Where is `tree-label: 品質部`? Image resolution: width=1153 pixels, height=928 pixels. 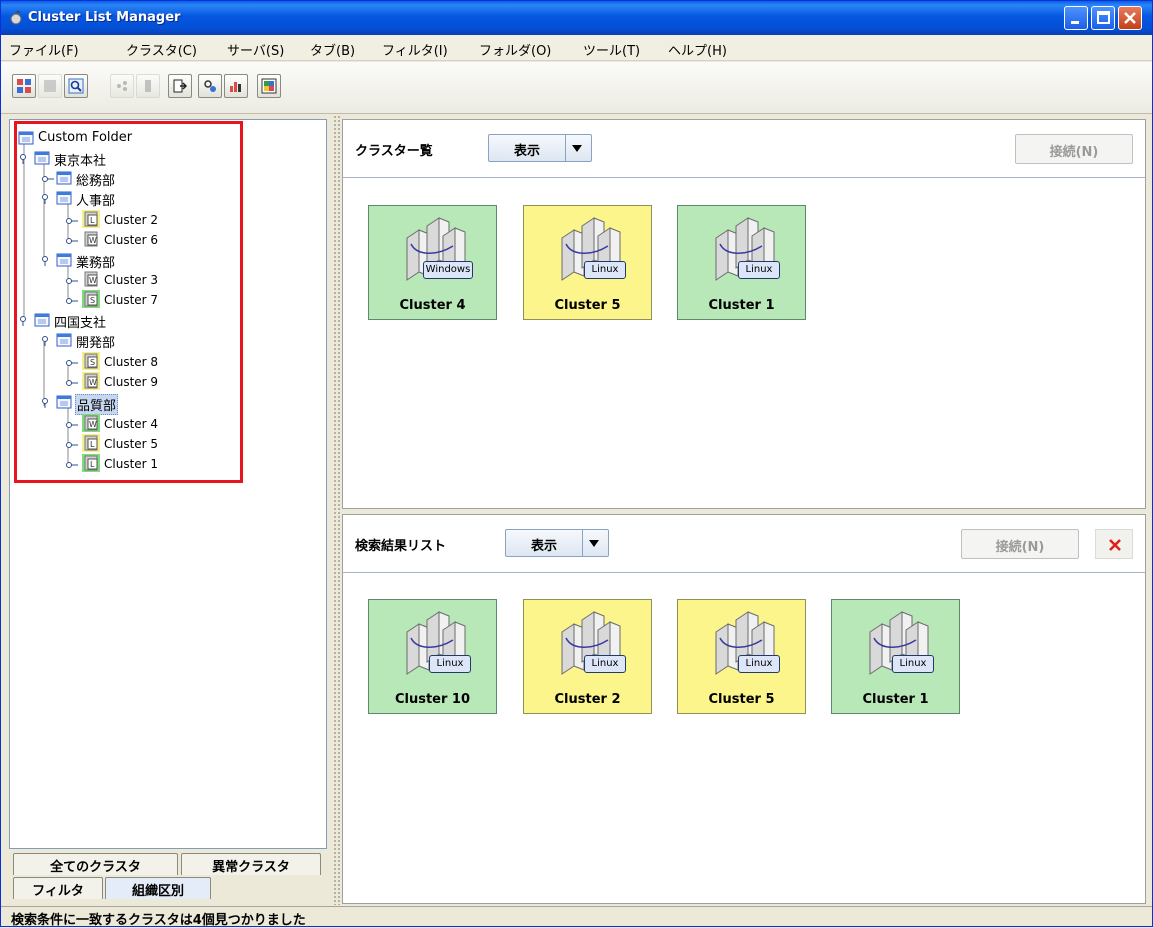 tree-label: 品質部 is located at coordinates (97, 404).